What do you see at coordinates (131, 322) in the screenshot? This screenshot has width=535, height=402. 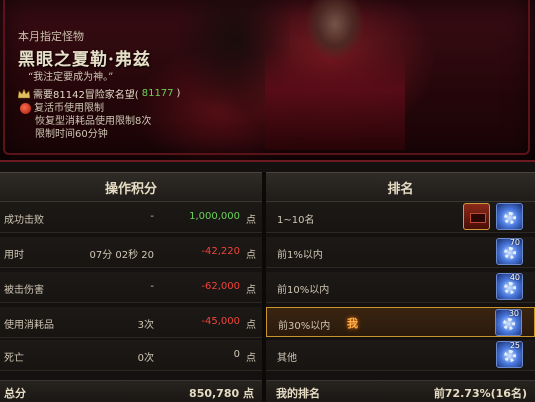 I see `score-row-consumables: 使用消耗品 3次 -45,000 点` at bounding box center [131, 322].